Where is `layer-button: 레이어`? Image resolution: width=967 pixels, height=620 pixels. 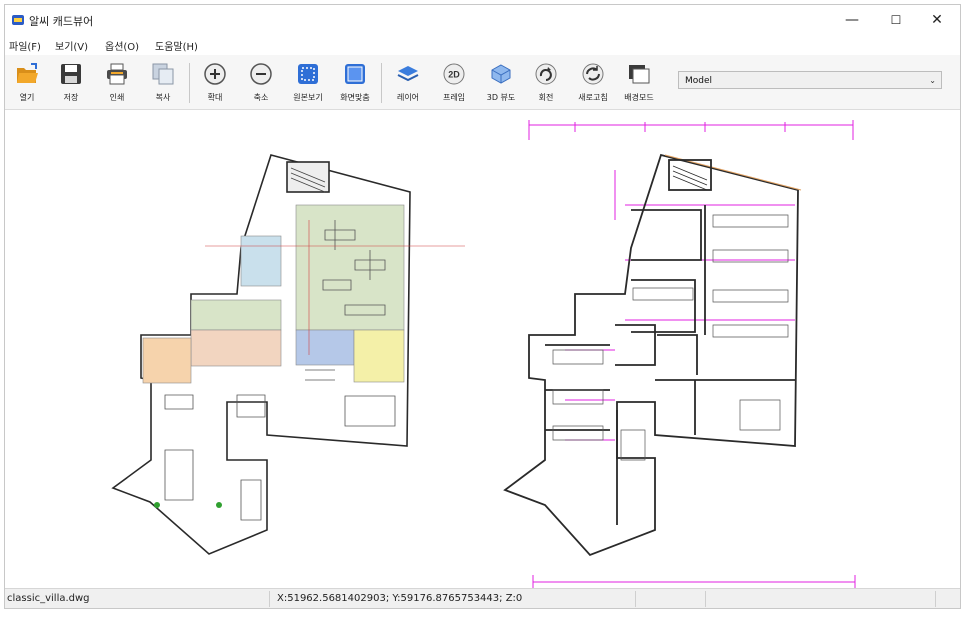 layer-button: 레이어 is located at coordinates (408, 83).